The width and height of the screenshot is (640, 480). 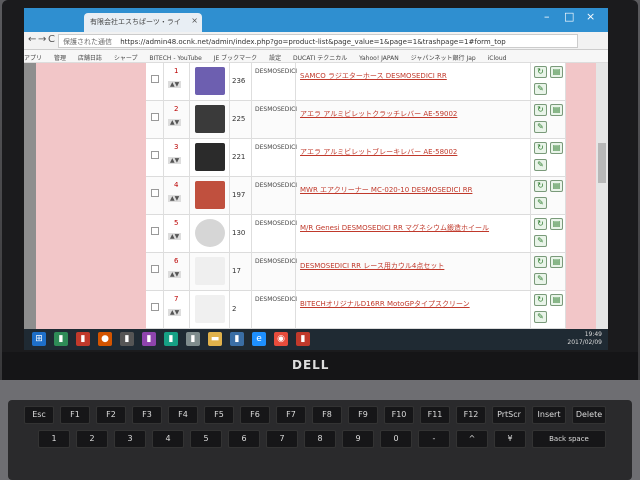 I want to click on product-name-link: MWR エアクリーナー MC-020-10 DESMOSEDICI RR, so click(x=413, y=190).